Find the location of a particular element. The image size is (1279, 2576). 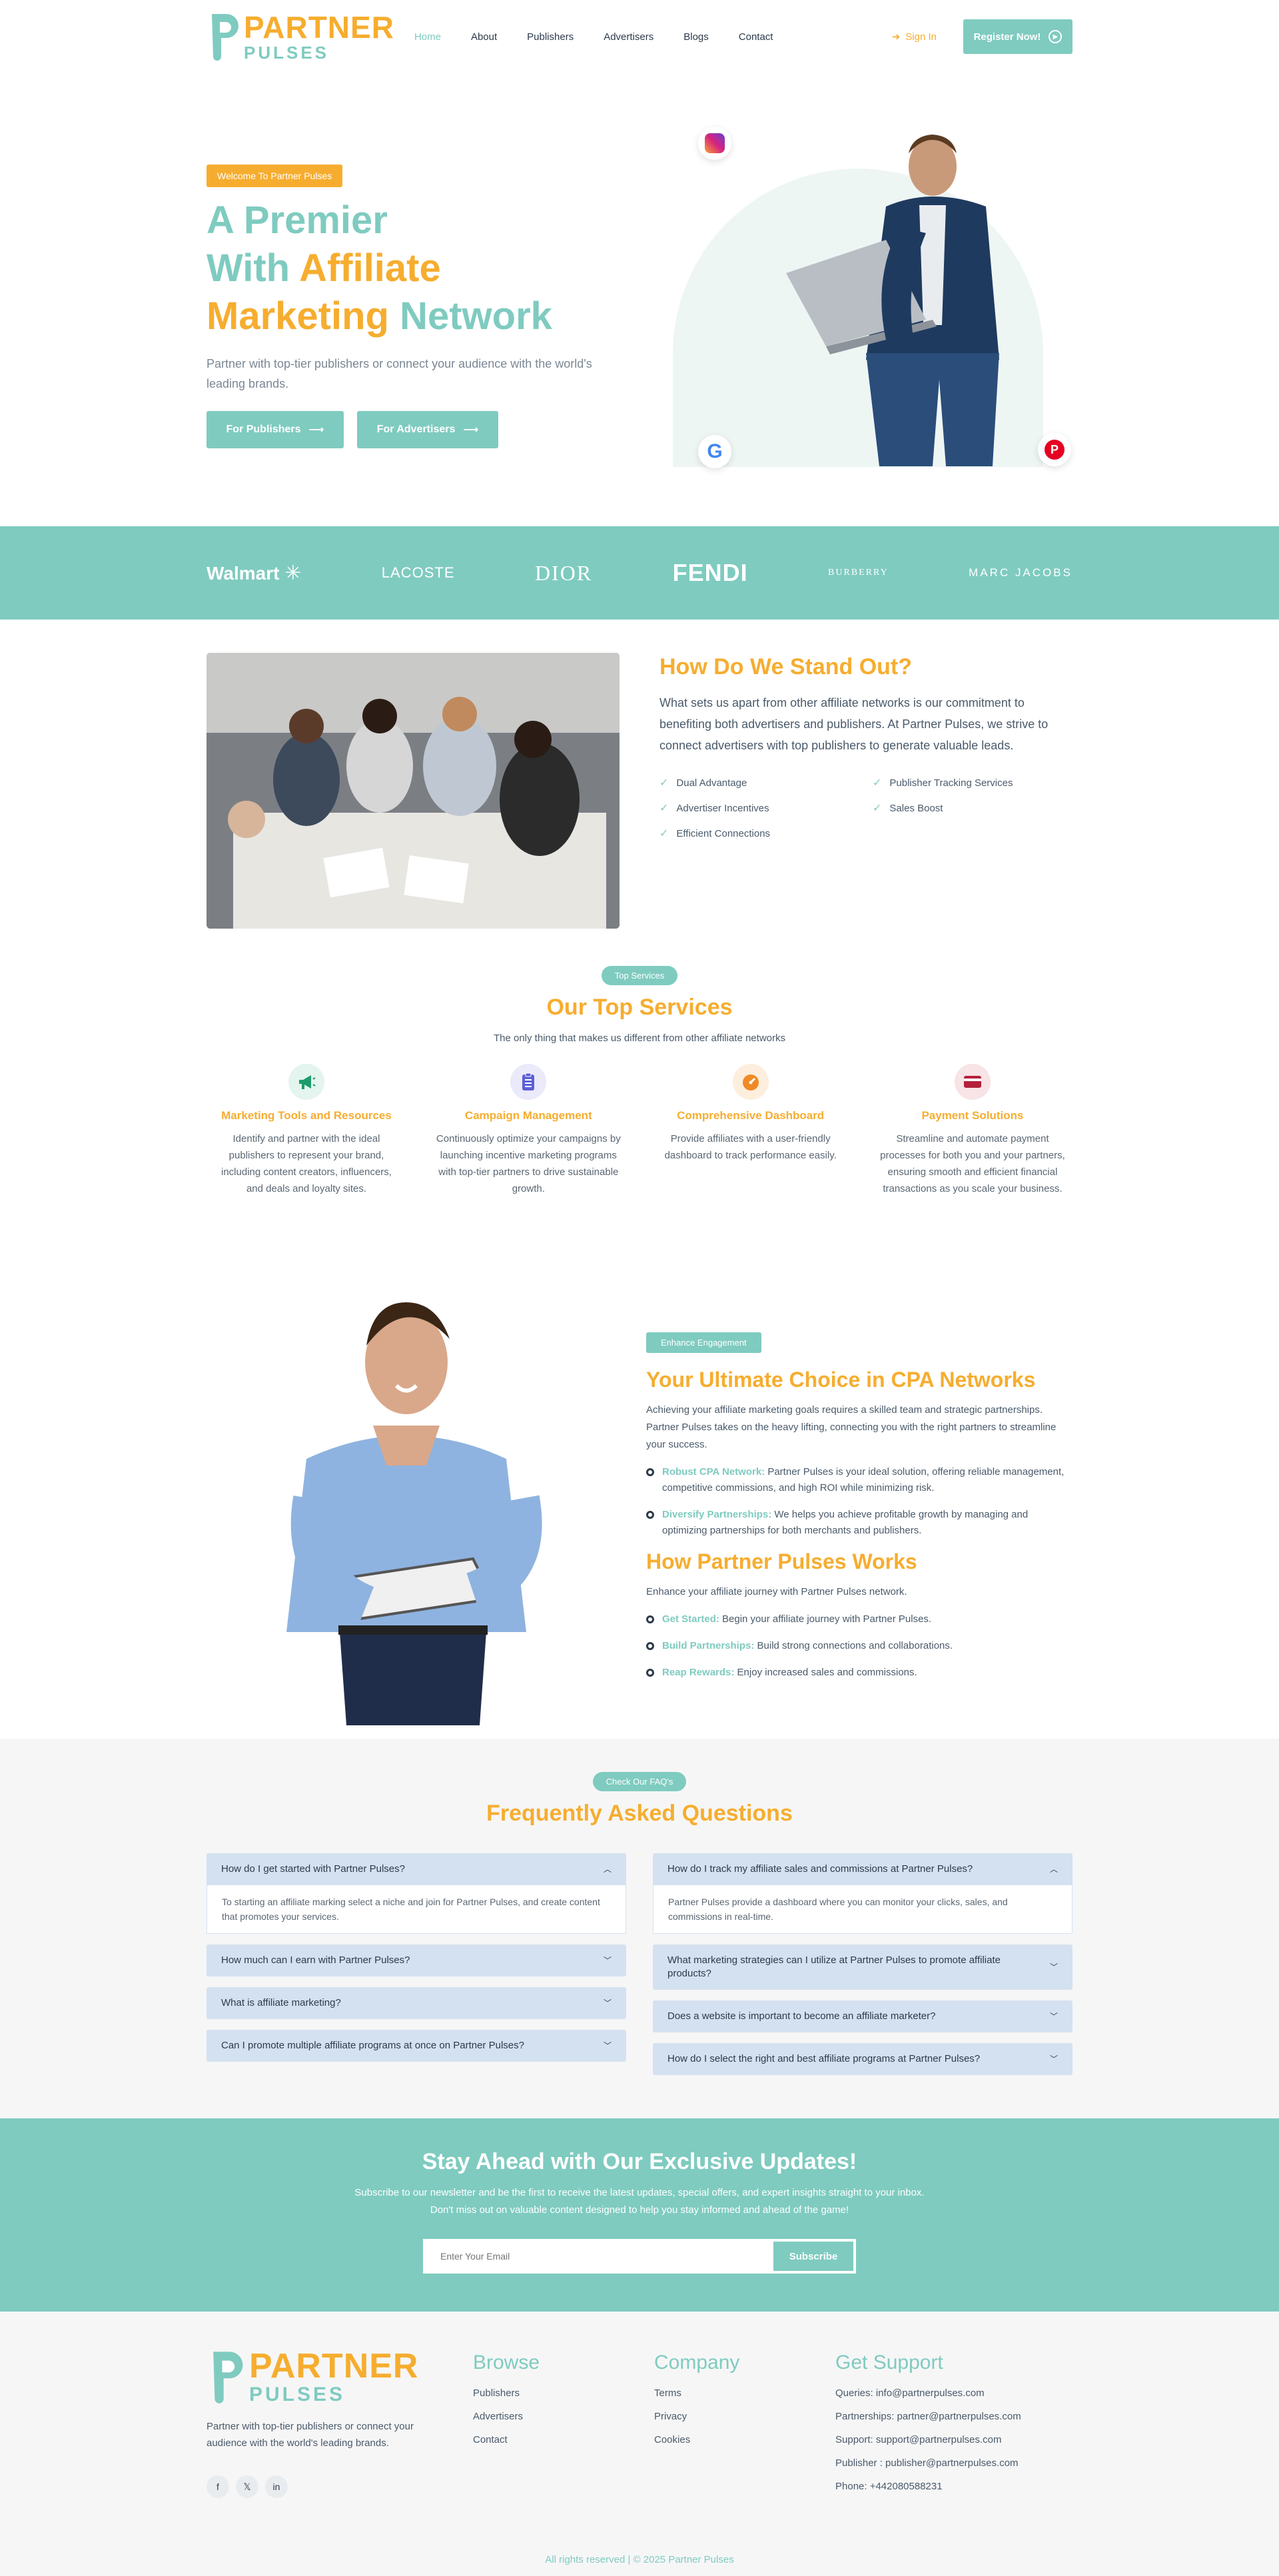

brand-logo-burberry: BURBERRY is located at coordinates (858, 573).